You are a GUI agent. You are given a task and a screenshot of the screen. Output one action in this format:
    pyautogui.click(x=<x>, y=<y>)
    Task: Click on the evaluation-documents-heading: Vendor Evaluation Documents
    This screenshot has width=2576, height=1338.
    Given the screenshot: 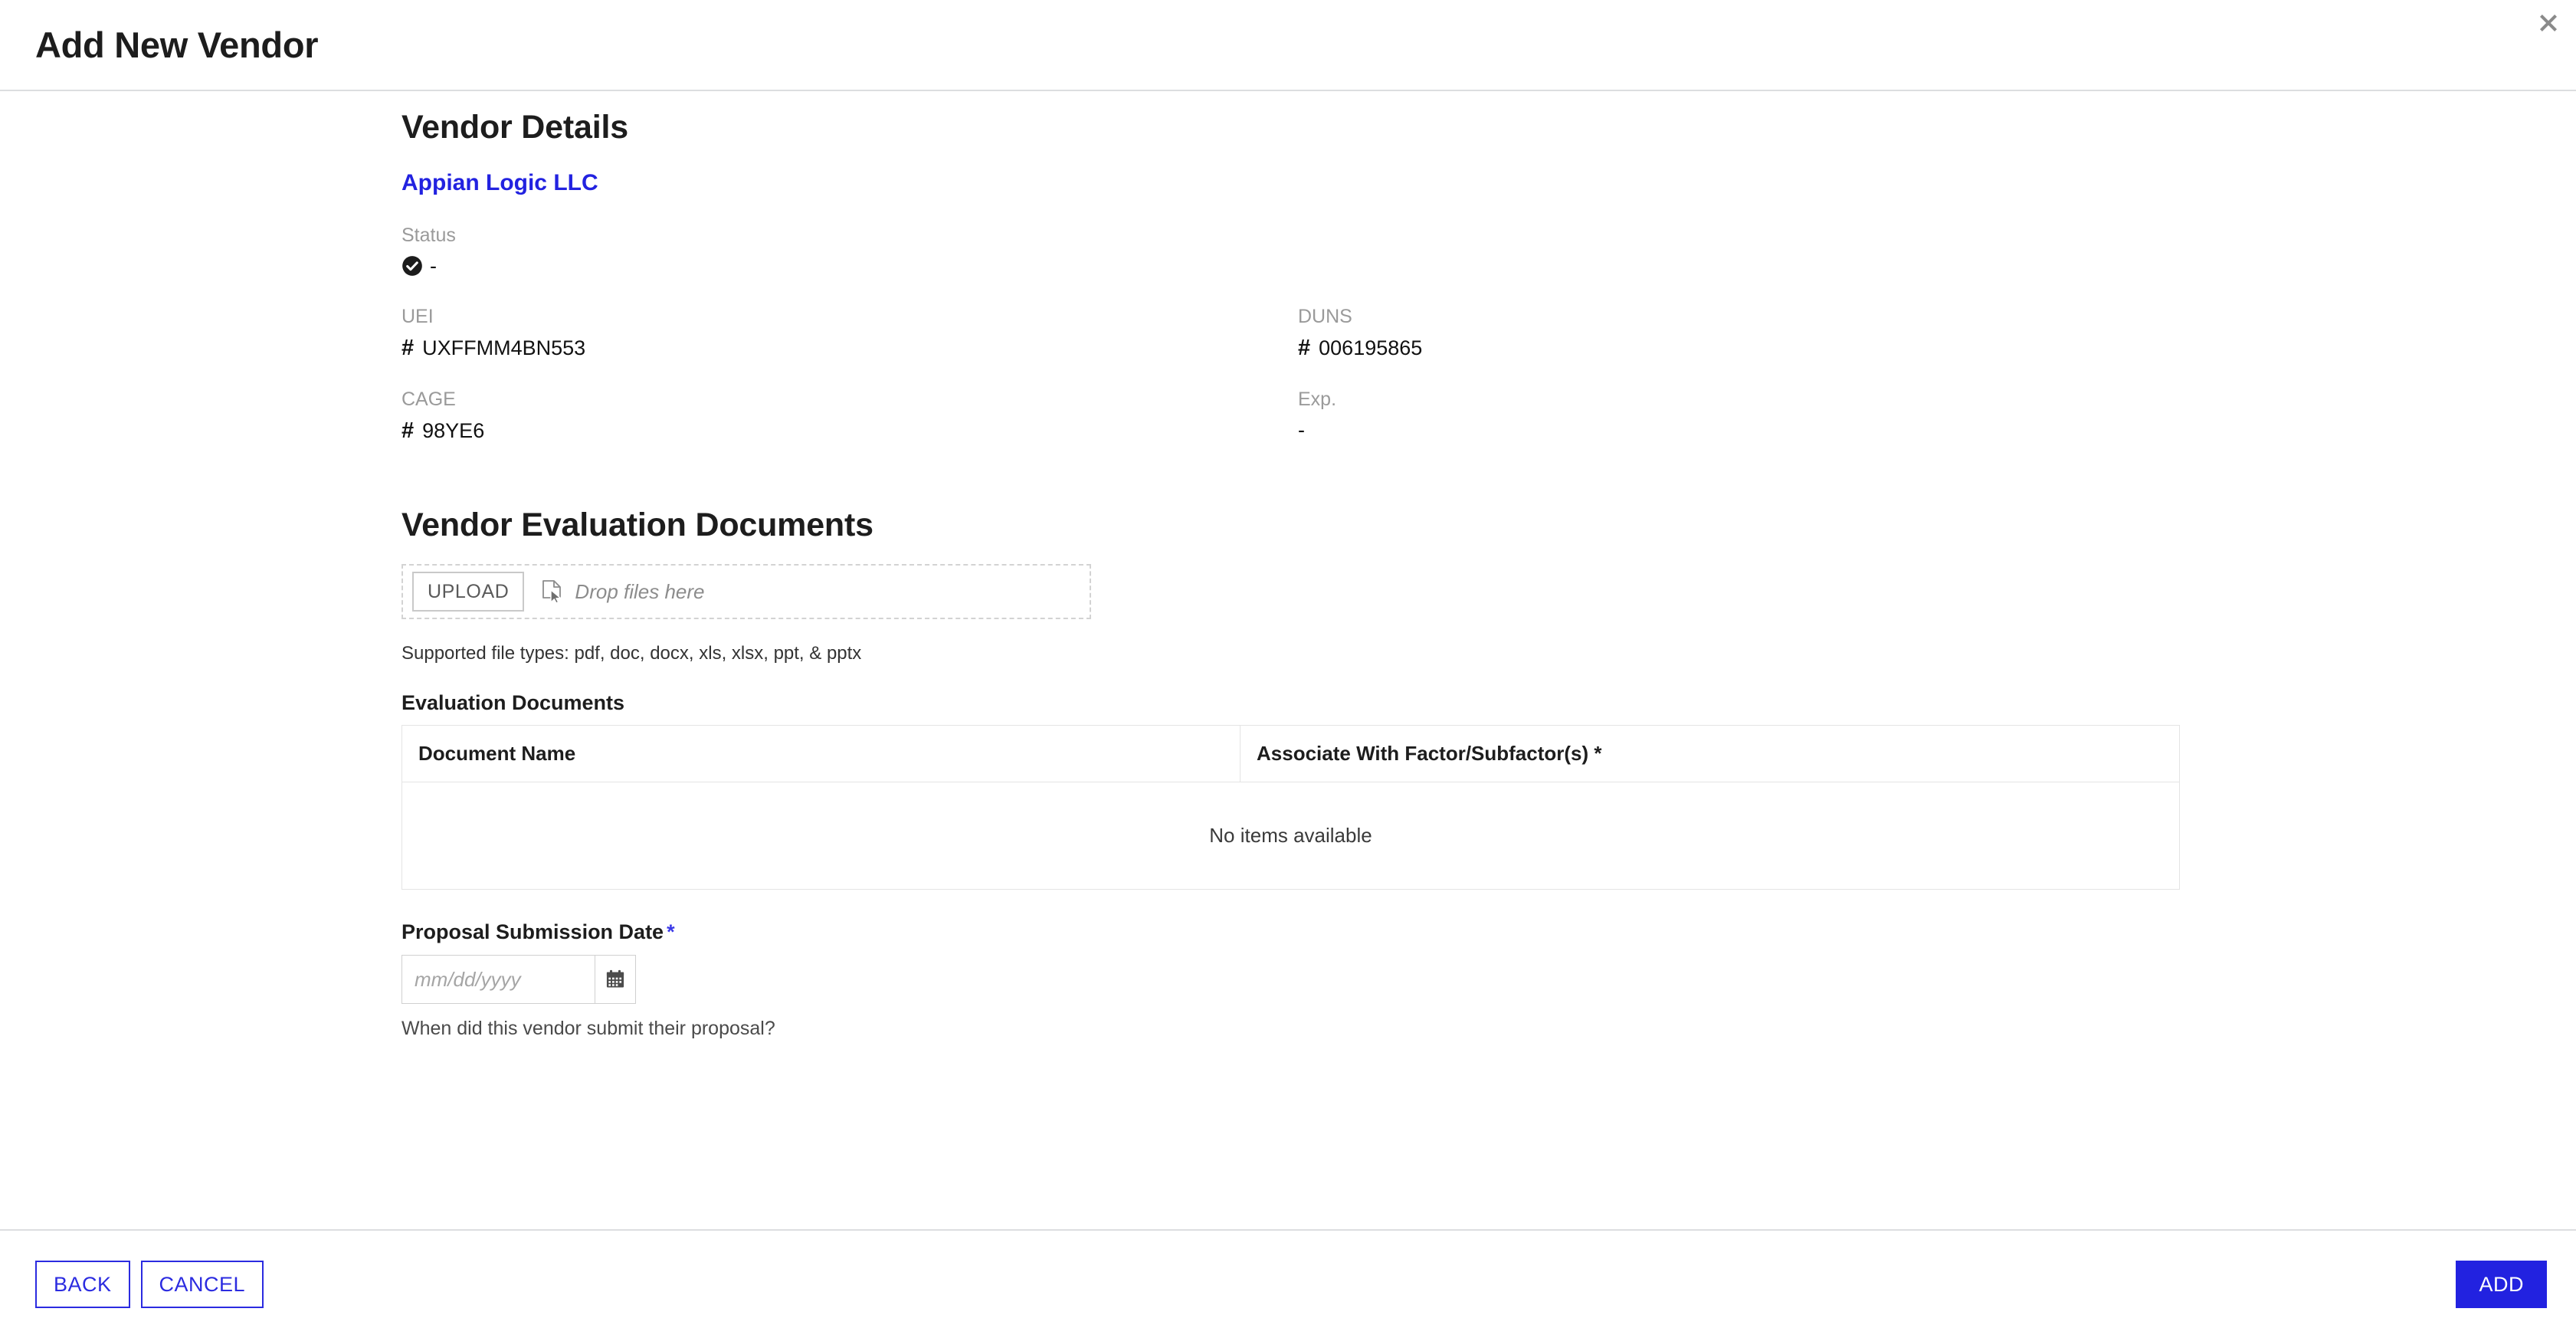 What is the action you would take?
    pyautogui.click(x=637, y=525)
    